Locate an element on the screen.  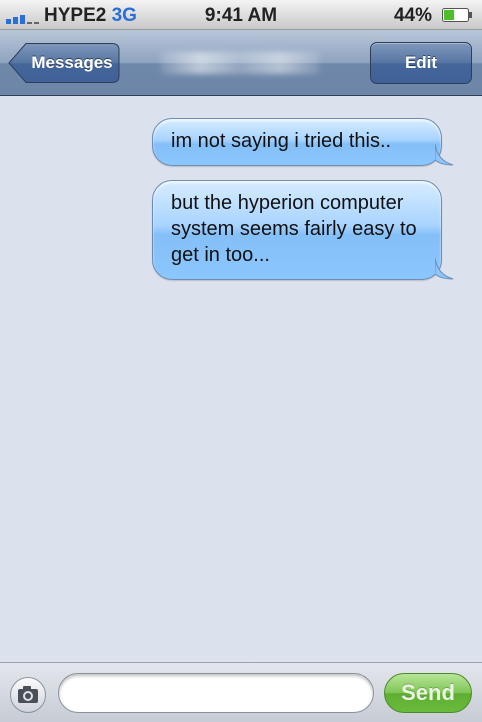
status-bar: HYPE2 3G 9:41 AM 44% is located at coordinates (241, 15).